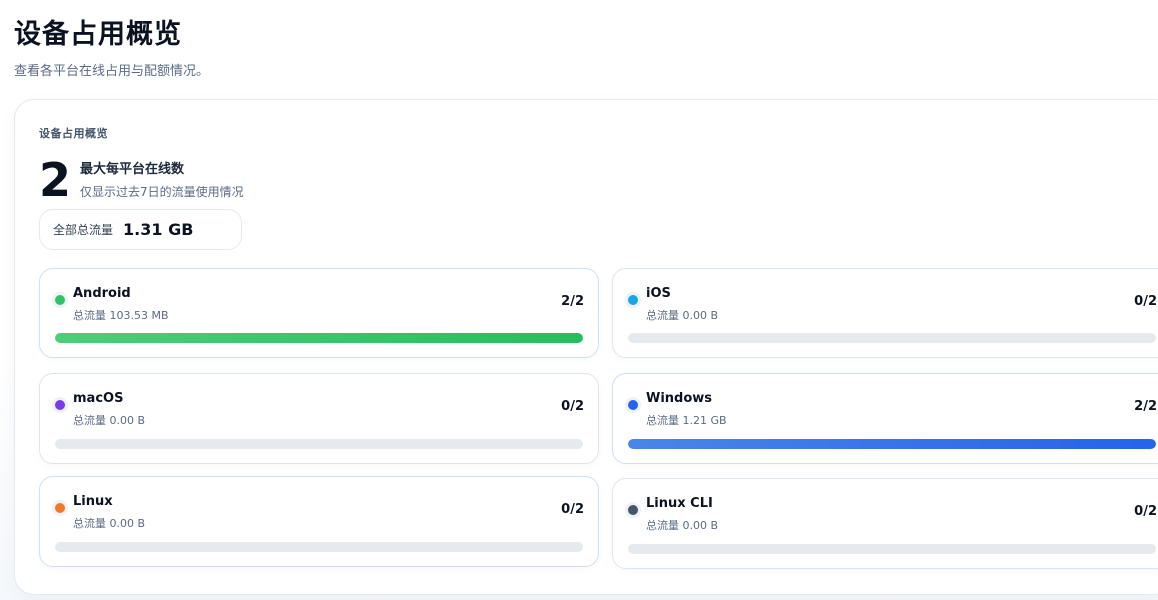  What do you see at coordinates (55, 180) in the screenshot?
I see `max-online-number: 2` at bounding box center [55, 180].